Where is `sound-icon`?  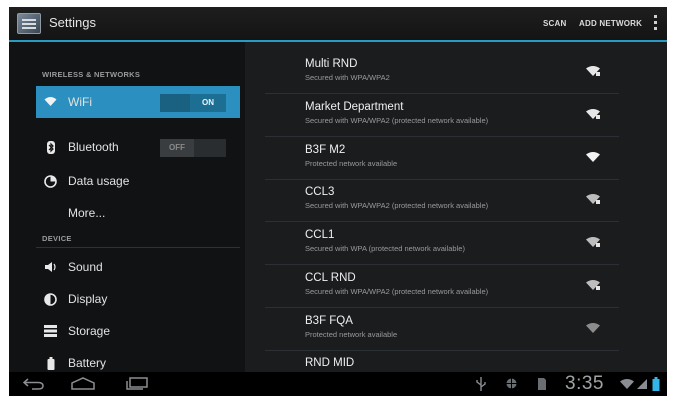
sound-icon is located at coordinates (50, 267).